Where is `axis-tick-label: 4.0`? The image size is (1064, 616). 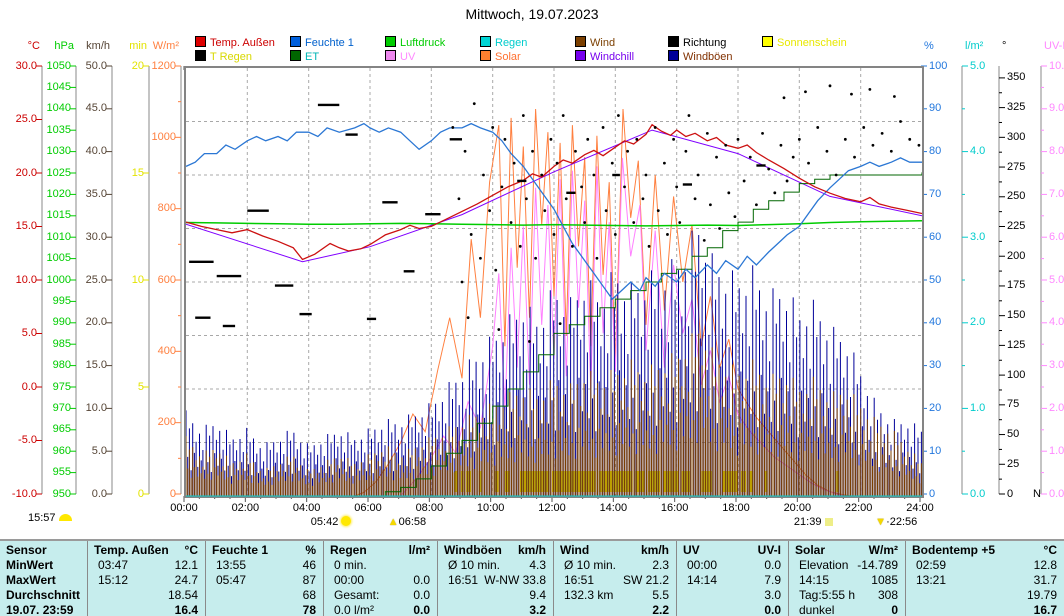
axis-tick-label: 4.0 is located at coordinates (1056, 322).